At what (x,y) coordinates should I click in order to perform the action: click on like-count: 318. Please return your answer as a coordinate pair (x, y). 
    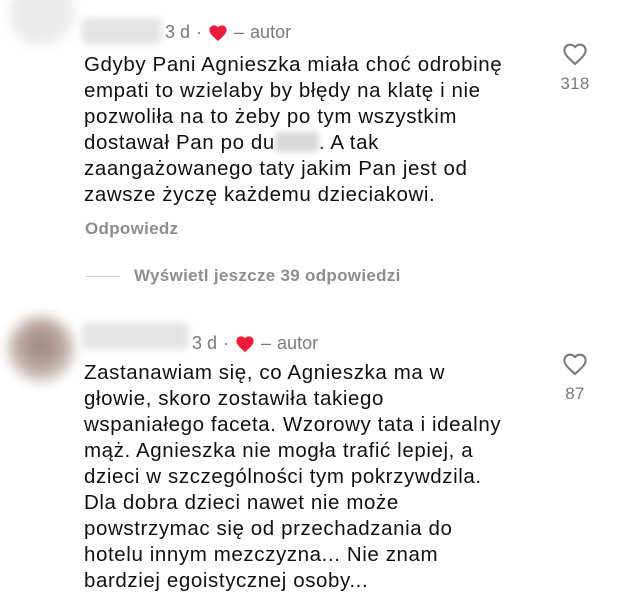
    Looking at the image, I should click on (575, 83).